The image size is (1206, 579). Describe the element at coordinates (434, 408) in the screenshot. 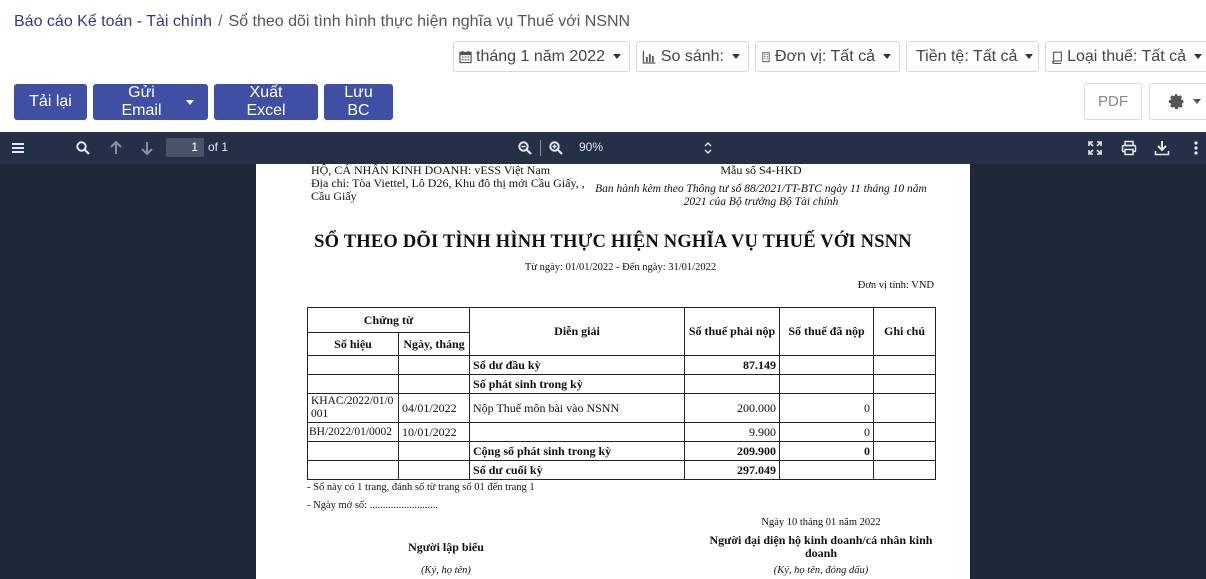

I see `cell-voucher-date: 04/01/2022` at that location.